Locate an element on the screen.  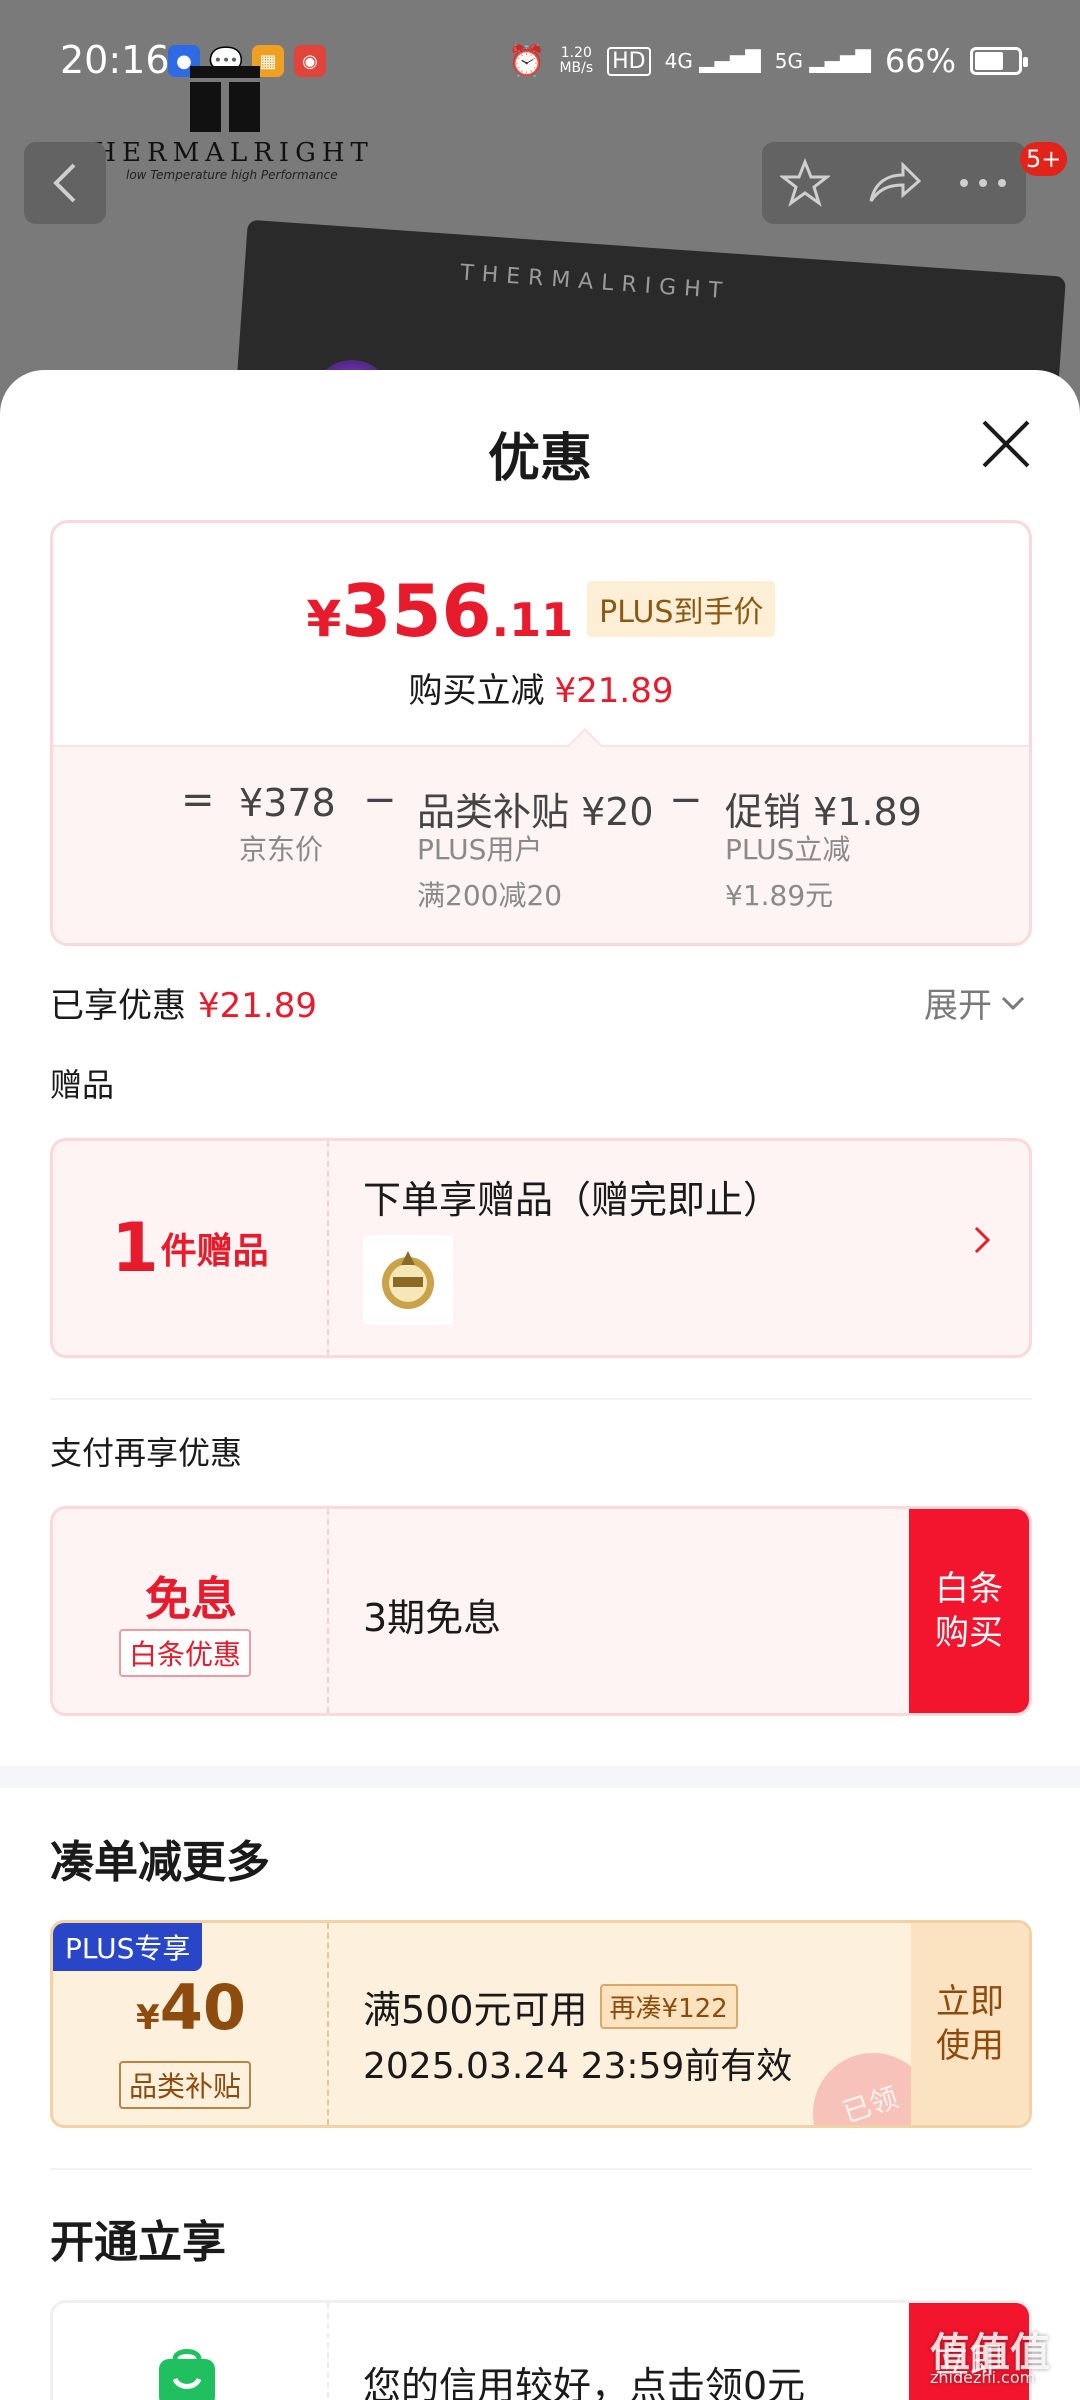
gift-count: 1 件赠品 is located at coordinates (191, 1248).